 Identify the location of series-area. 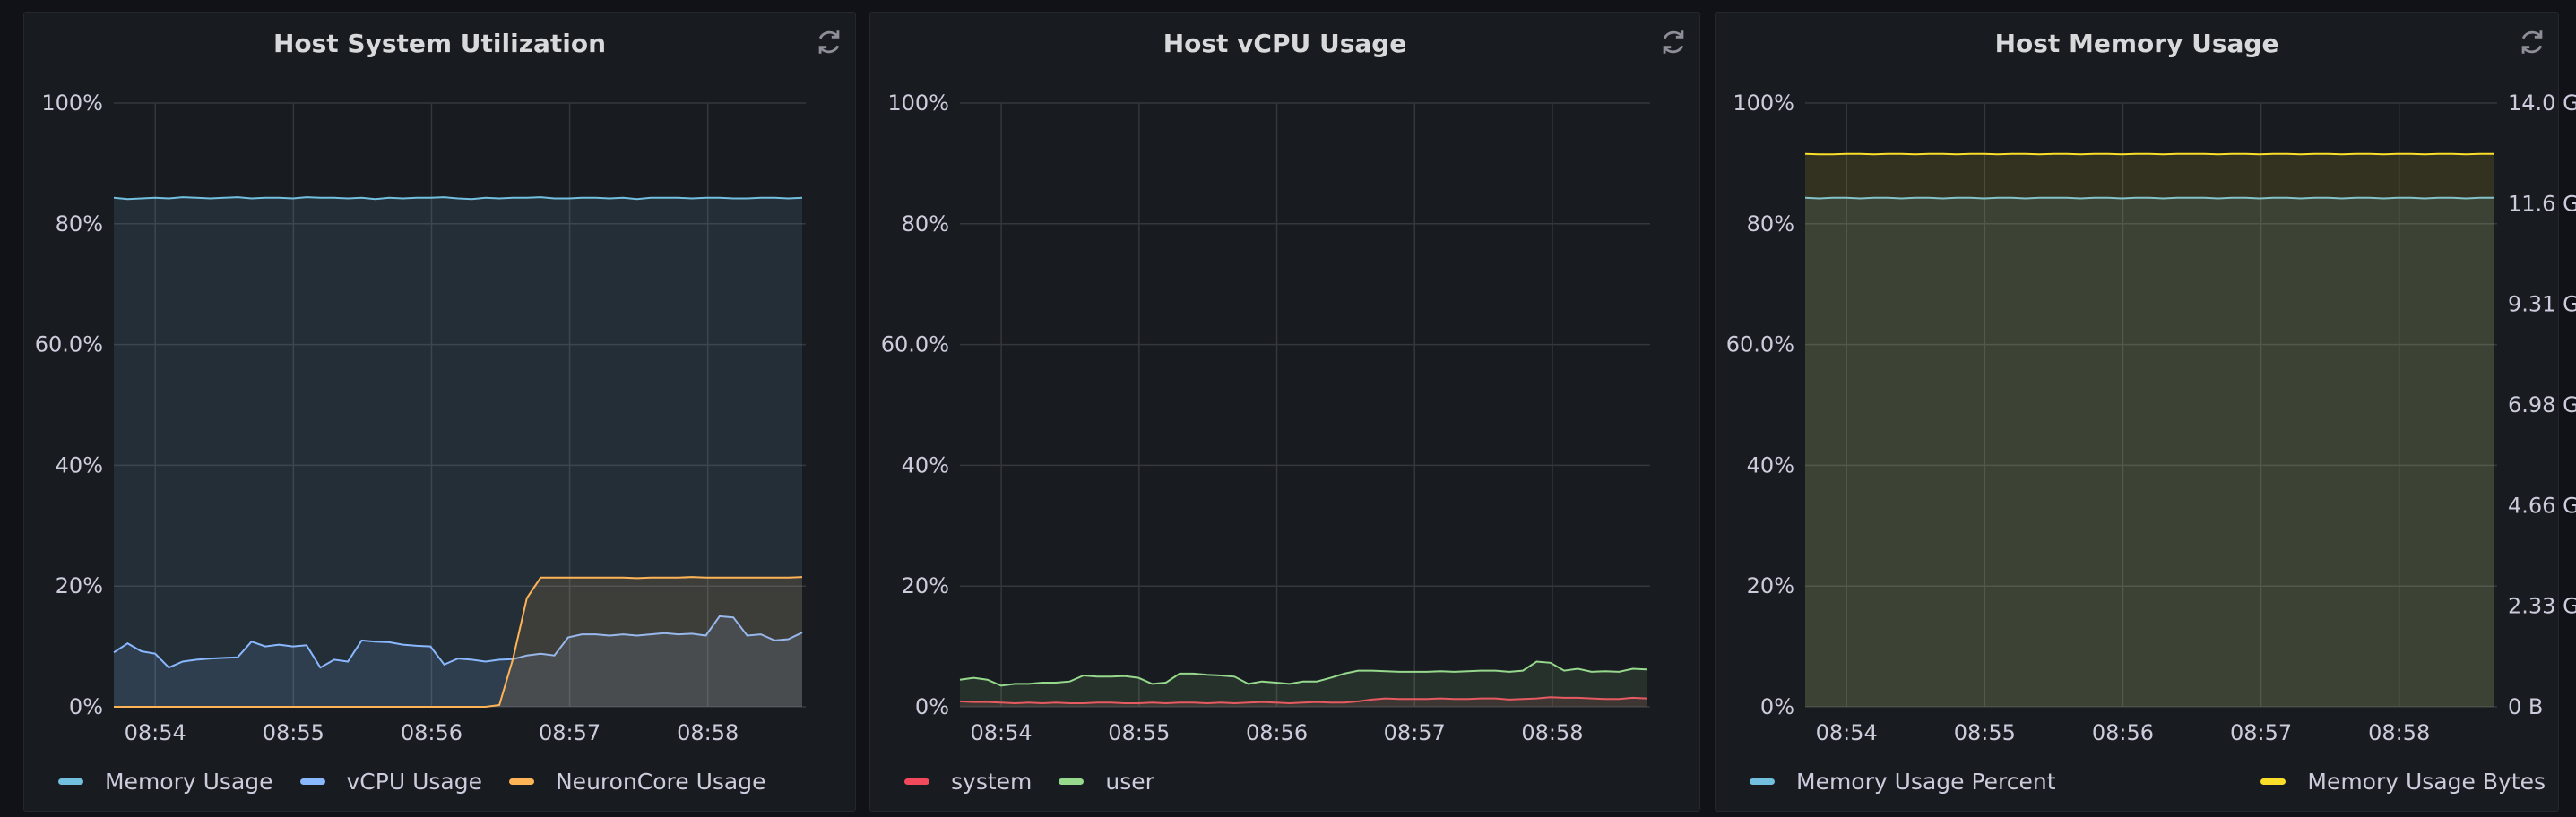
(1303, 684).